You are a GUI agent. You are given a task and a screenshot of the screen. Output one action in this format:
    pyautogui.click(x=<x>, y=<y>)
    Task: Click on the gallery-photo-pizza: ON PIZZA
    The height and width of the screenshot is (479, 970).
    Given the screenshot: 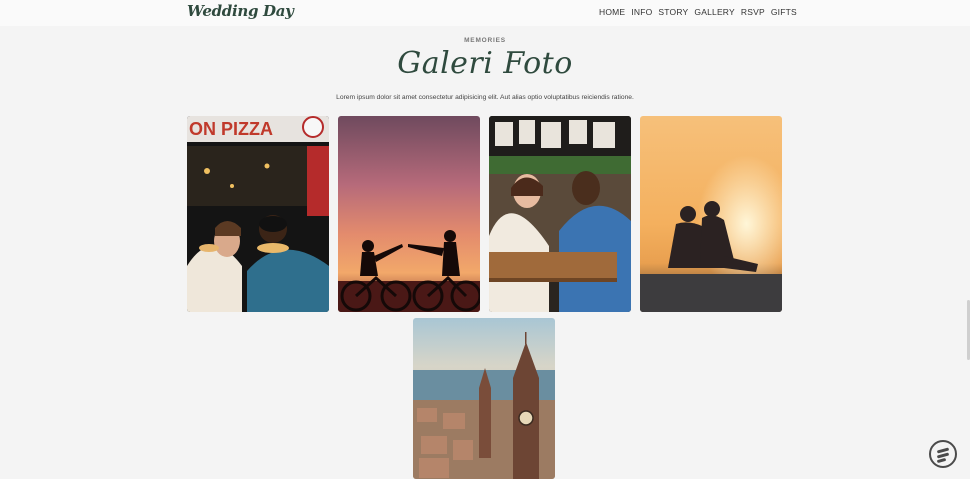 What is the action you would take?
    pyautogui.click(x=258, y=214)
    